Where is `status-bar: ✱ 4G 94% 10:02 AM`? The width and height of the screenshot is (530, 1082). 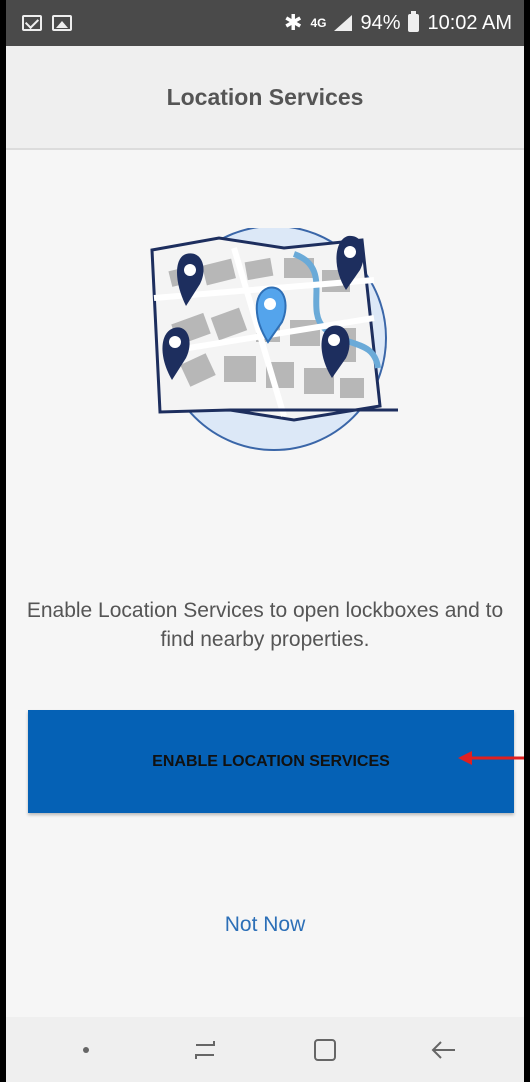
status-bar: ✱ 4G 94% 10:02 AM is located at coordinates (265, 23).